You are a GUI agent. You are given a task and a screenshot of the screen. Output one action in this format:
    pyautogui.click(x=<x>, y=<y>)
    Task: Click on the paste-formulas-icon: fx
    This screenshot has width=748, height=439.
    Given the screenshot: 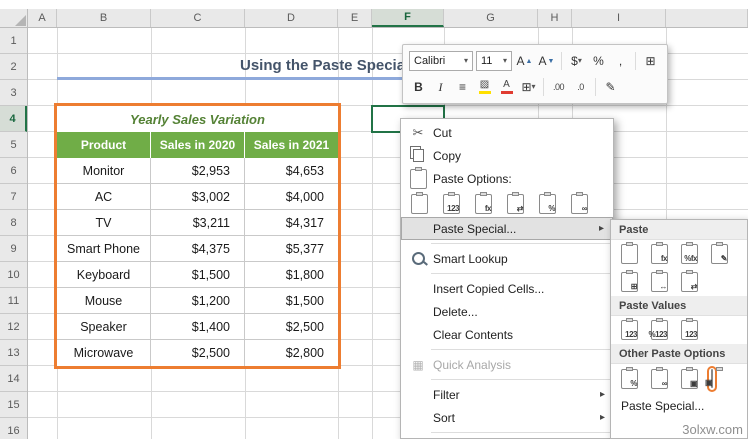 What is the action you would take?
    pyautogui.click(x=483, y=202)
    